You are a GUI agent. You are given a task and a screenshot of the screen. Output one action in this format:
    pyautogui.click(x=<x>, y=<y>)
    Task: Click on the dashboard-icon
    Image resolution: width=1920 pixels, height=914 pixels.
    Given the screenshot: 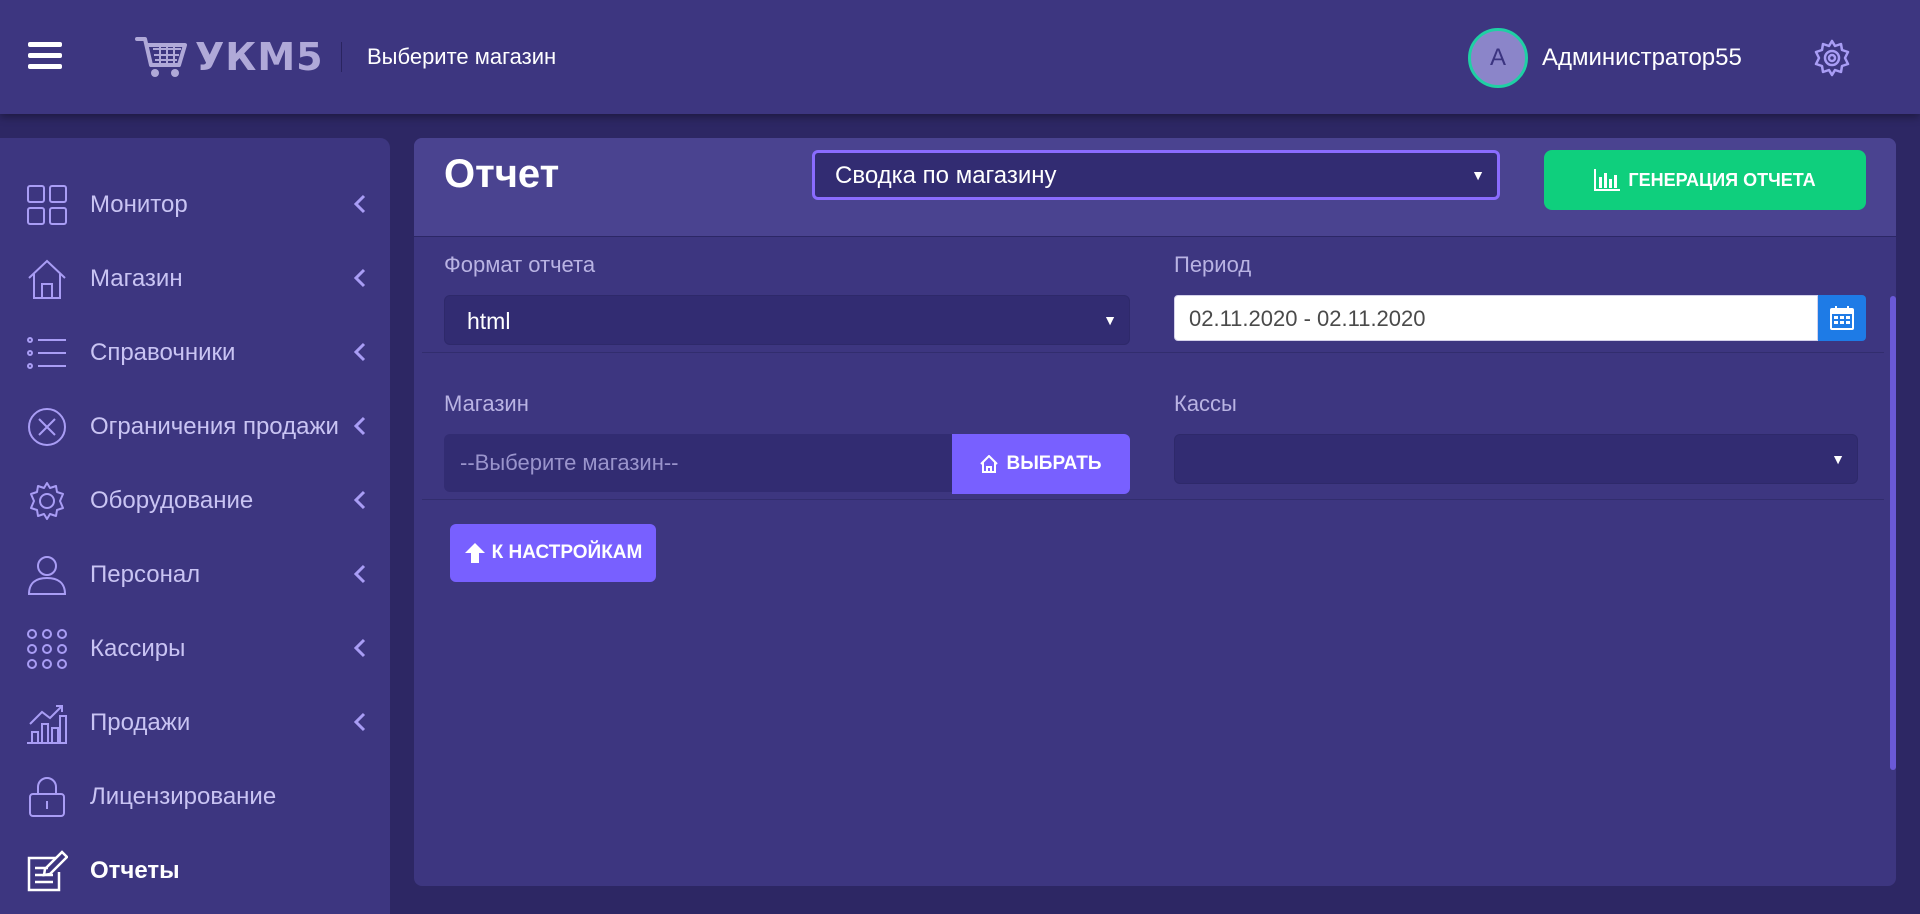 What is the action you would take?
    pyautogui.click(x=47, y=205)
    